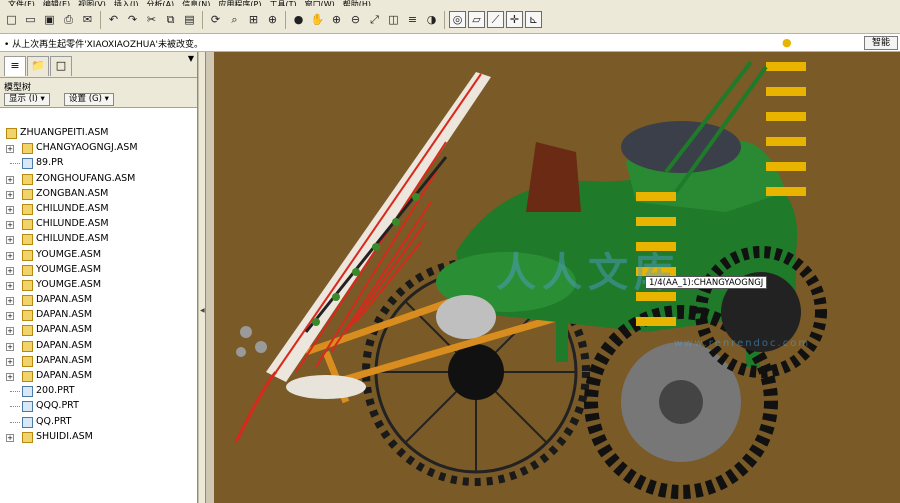 This screenshot has width=900, height=503. Describe the element at coordinates (170, 19) in the screenshot. I see `copy-icon: ⧉` at that location.